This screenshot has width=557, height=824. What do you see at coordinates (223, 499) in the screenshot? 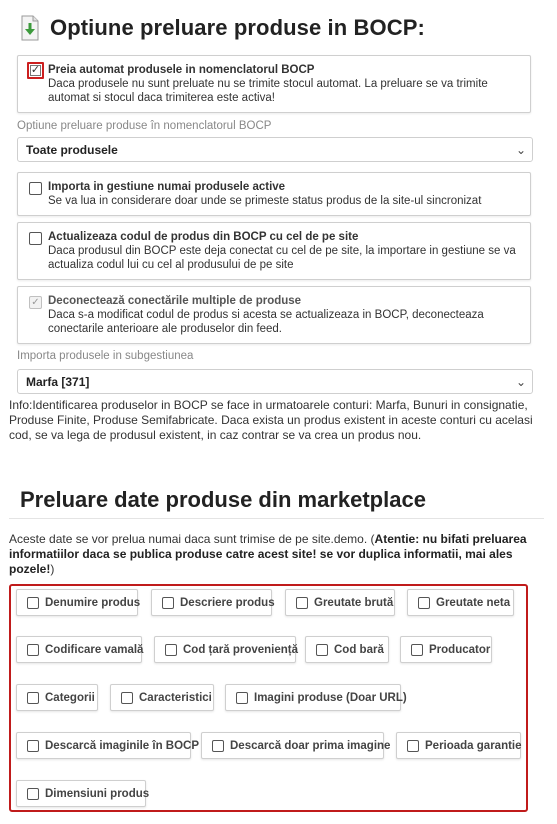
I see `marketplace-title: Preluare date produse din marketplace` at bounding box center [223, 499].